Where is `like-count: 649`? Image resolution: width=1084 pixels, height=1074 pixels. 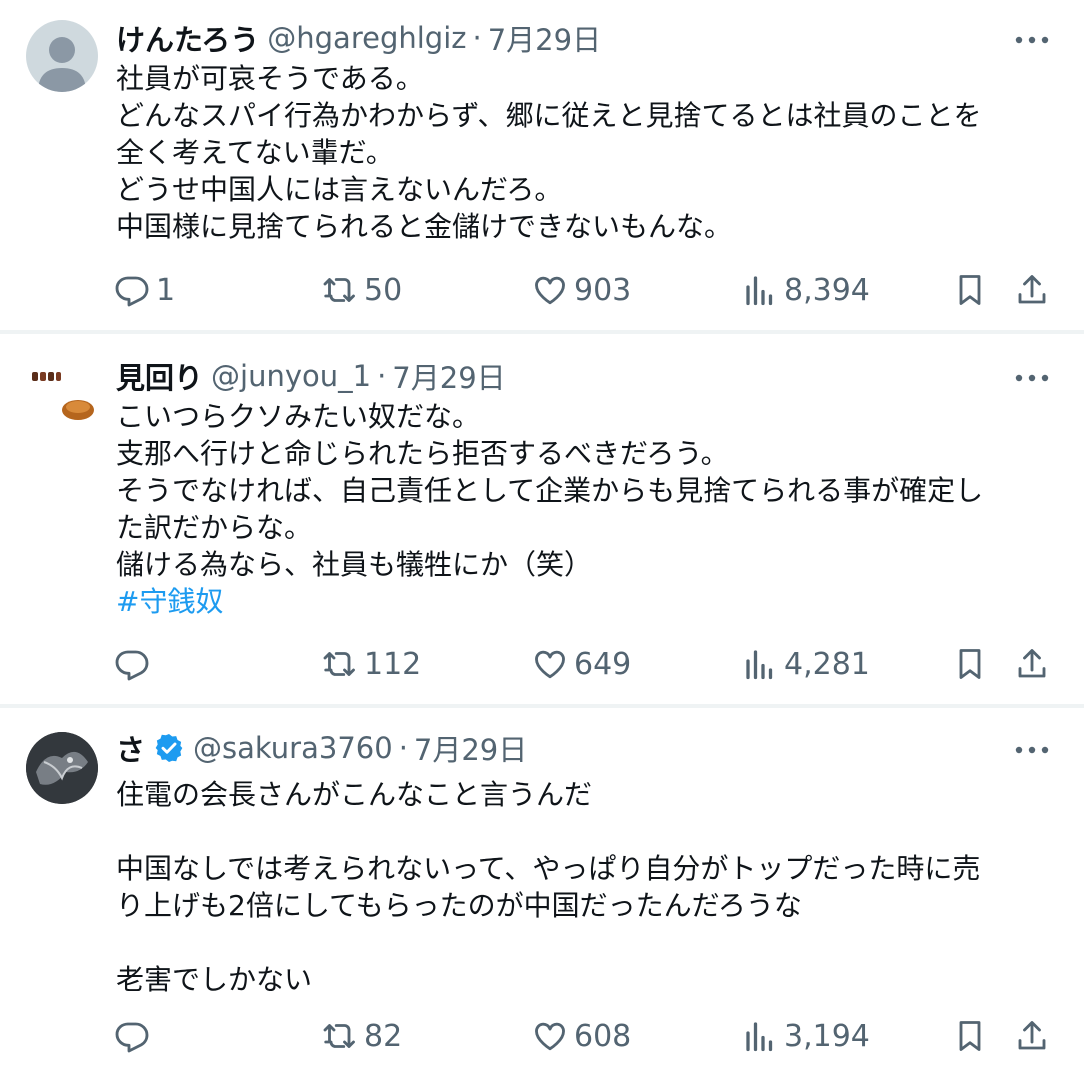
like-count: 649 is located at coordinates (603, 664).